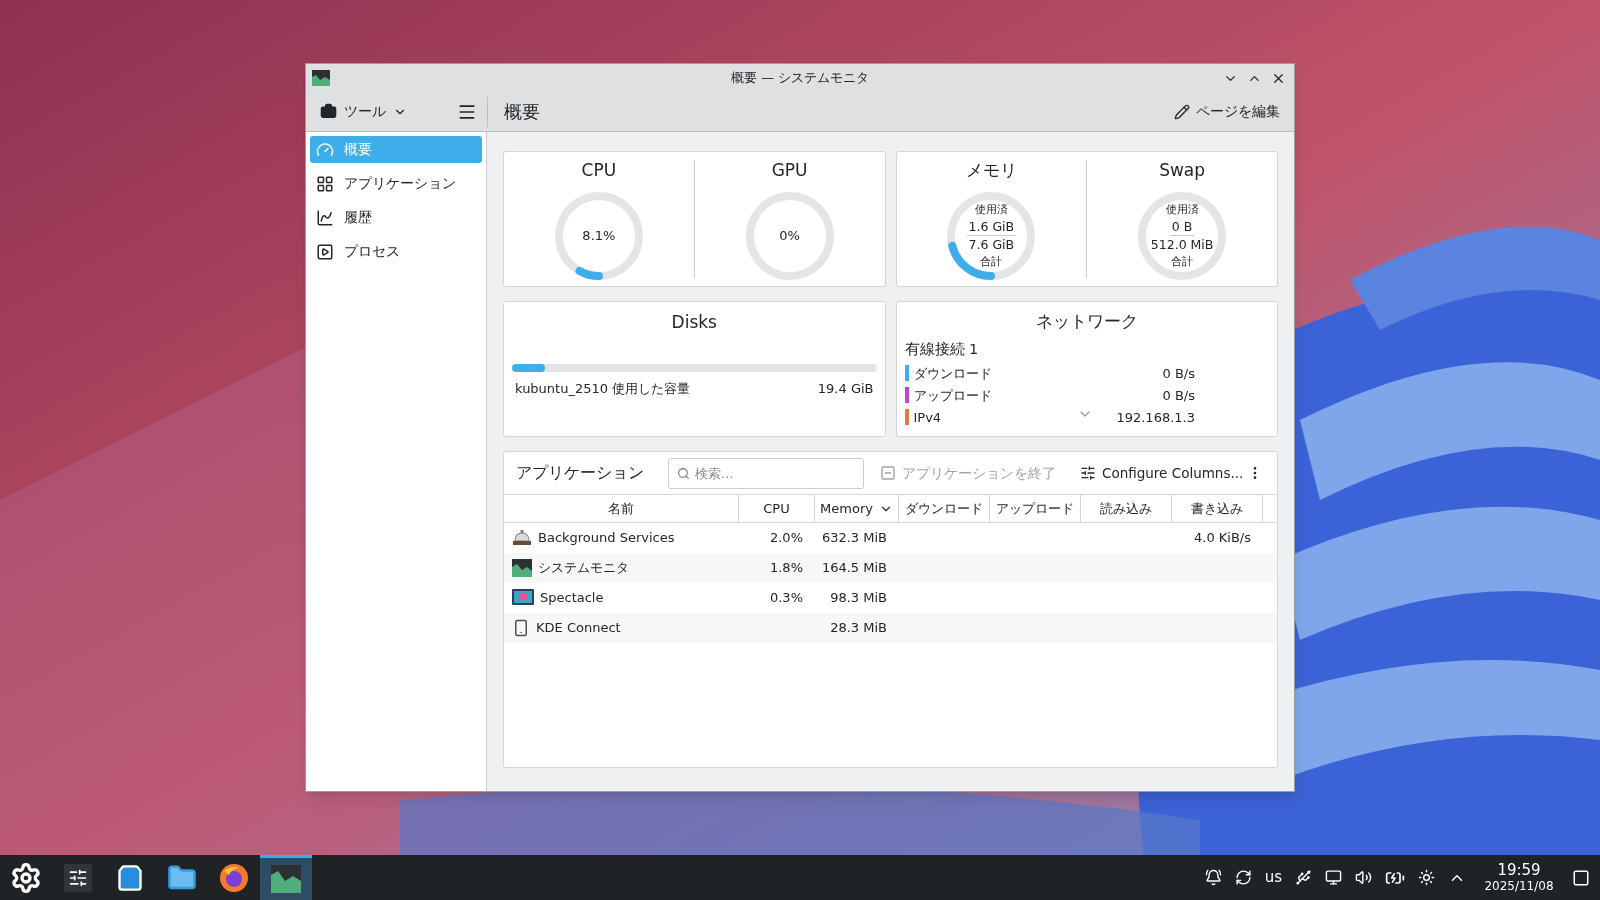 This screenshot has width=1600, height=900. I want to click on end-icon, so click(888, 473).